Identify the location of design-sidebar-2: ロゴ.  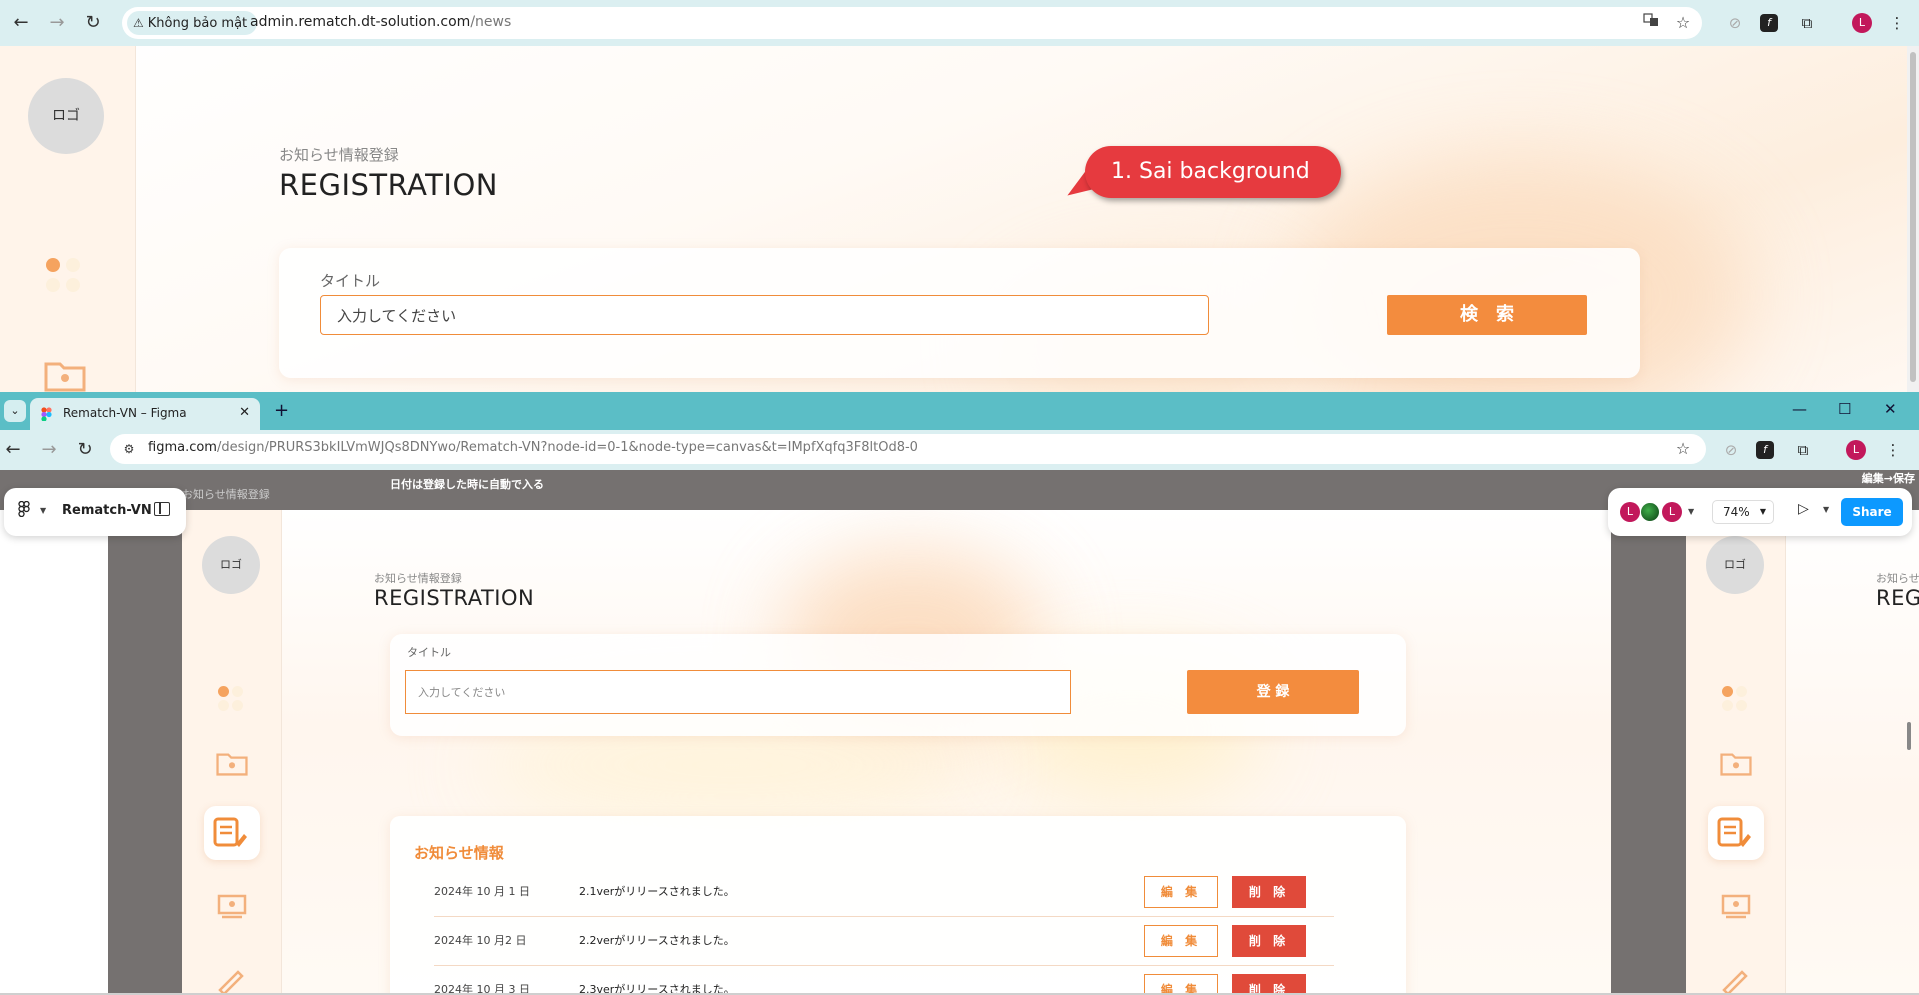
(1736, 752).